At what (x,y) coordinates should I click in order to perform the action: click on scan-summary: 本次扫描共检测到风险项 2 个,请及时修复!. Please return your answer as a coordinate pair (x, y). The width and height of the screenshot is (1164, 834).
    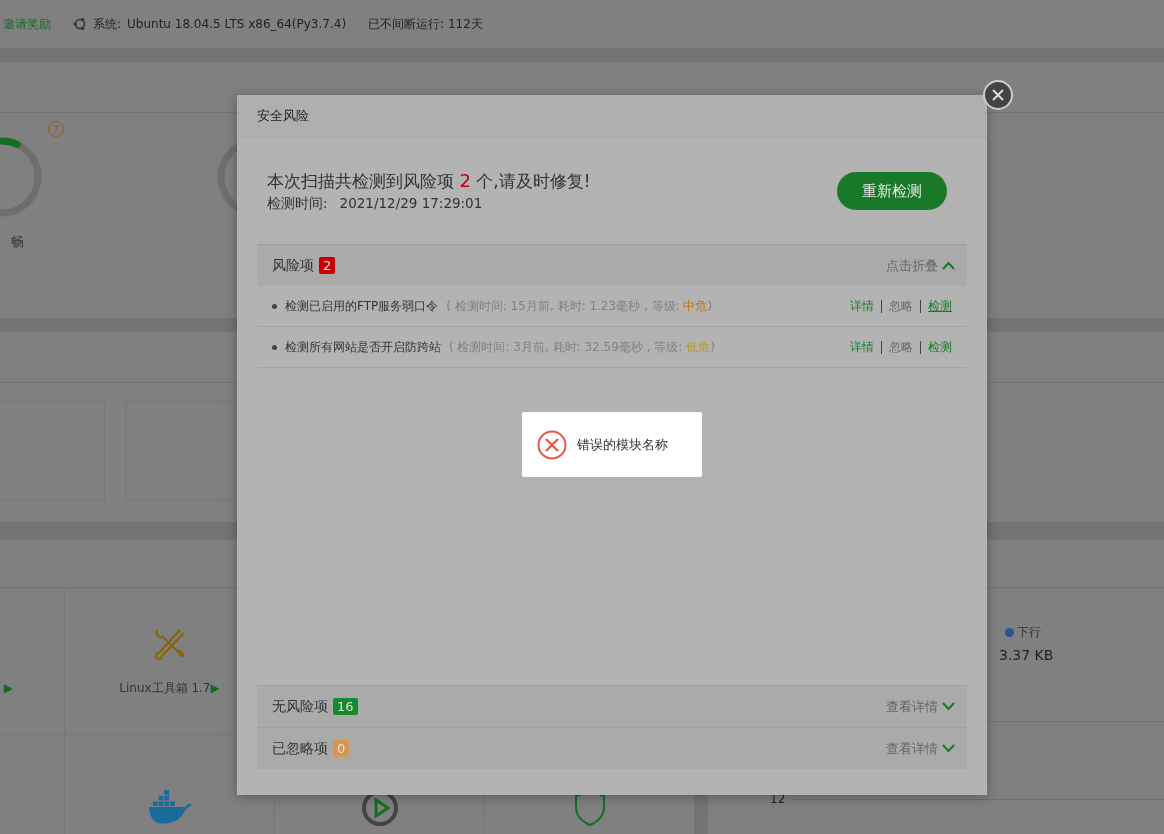
    Looking at the image, I should click on (429, 181).